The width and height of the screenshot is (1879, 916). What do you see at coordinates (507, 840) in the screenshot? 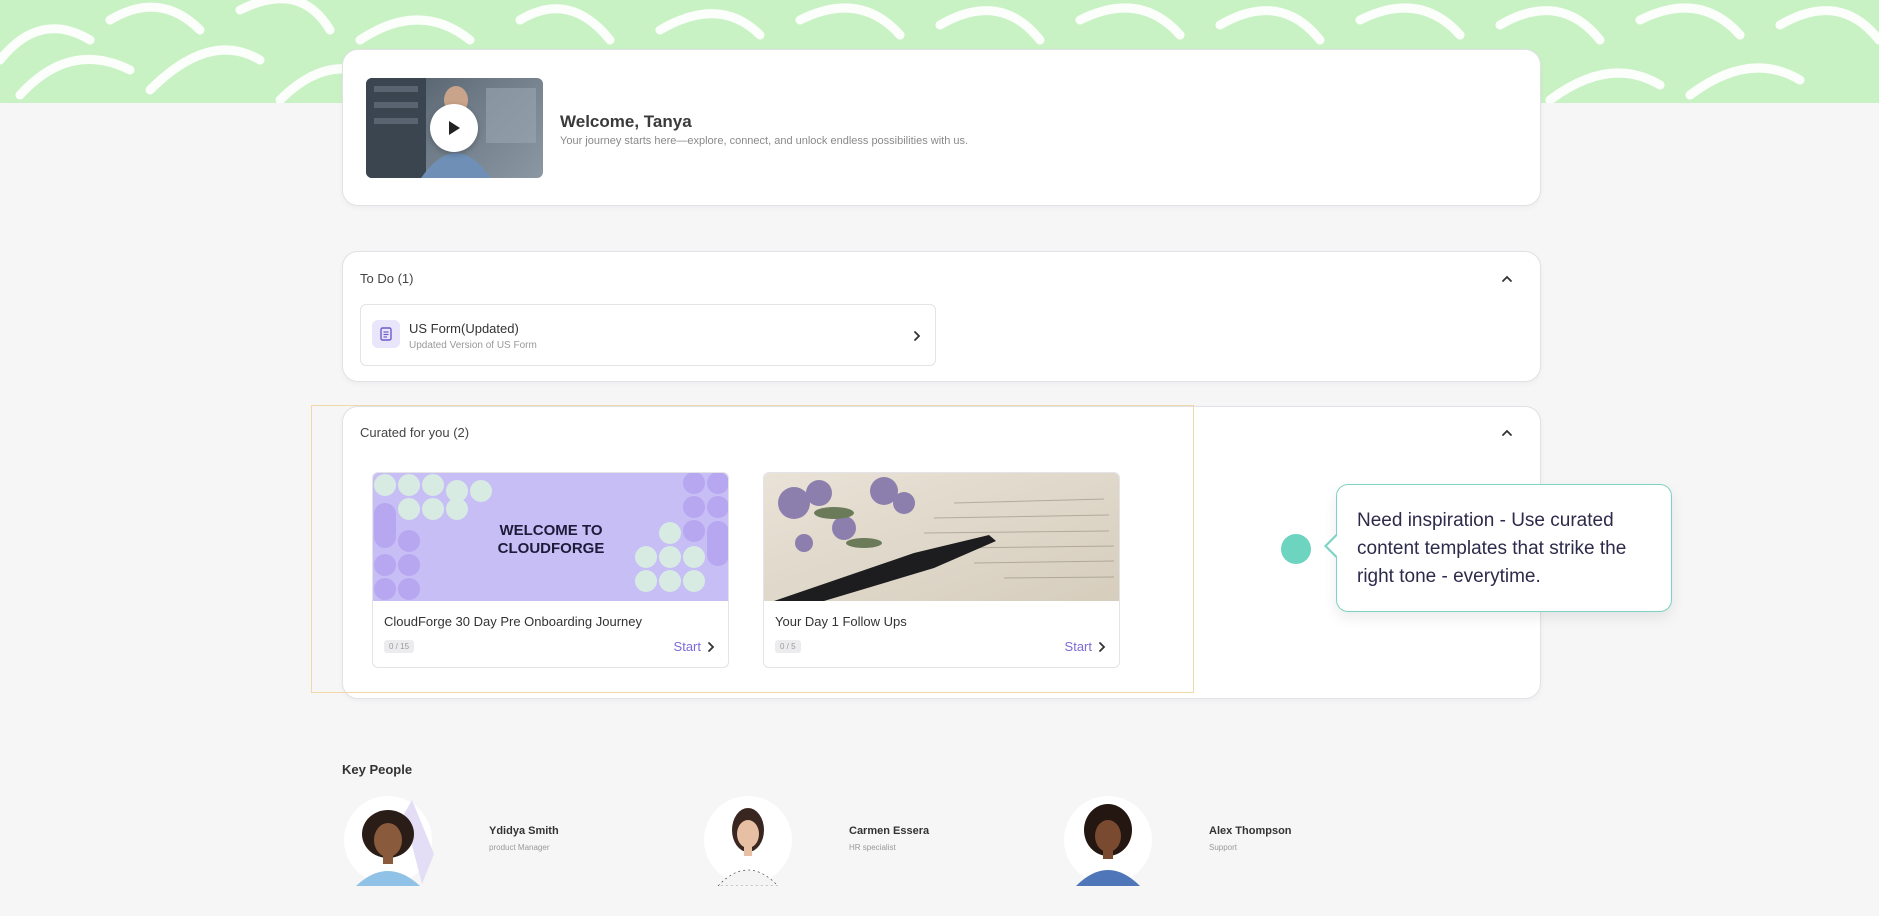
I see `person-card: Ydidya Smith product Manager` at bounding box center [507, 840].